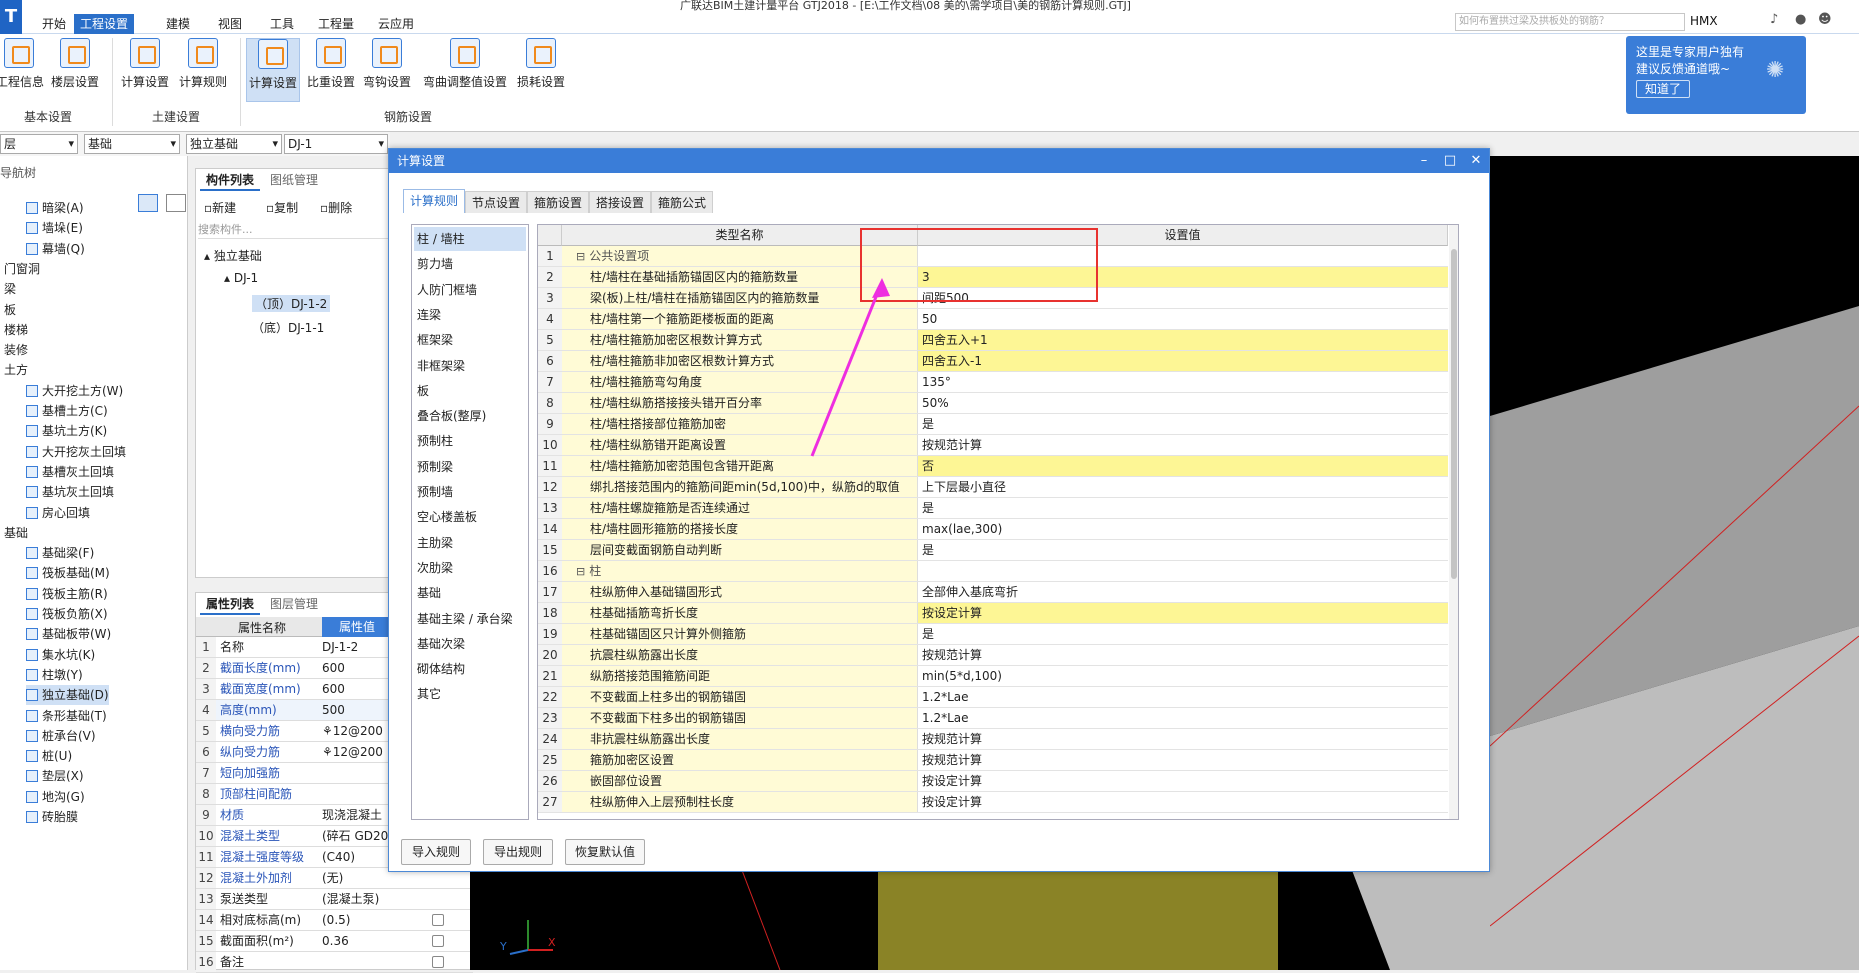 This screenshot has width=1859, height=973. What do you see at coordinates (470, 366) in the screenshot?
I see `rule-category-item: 非框架梁` at bounding box center [470, 366].